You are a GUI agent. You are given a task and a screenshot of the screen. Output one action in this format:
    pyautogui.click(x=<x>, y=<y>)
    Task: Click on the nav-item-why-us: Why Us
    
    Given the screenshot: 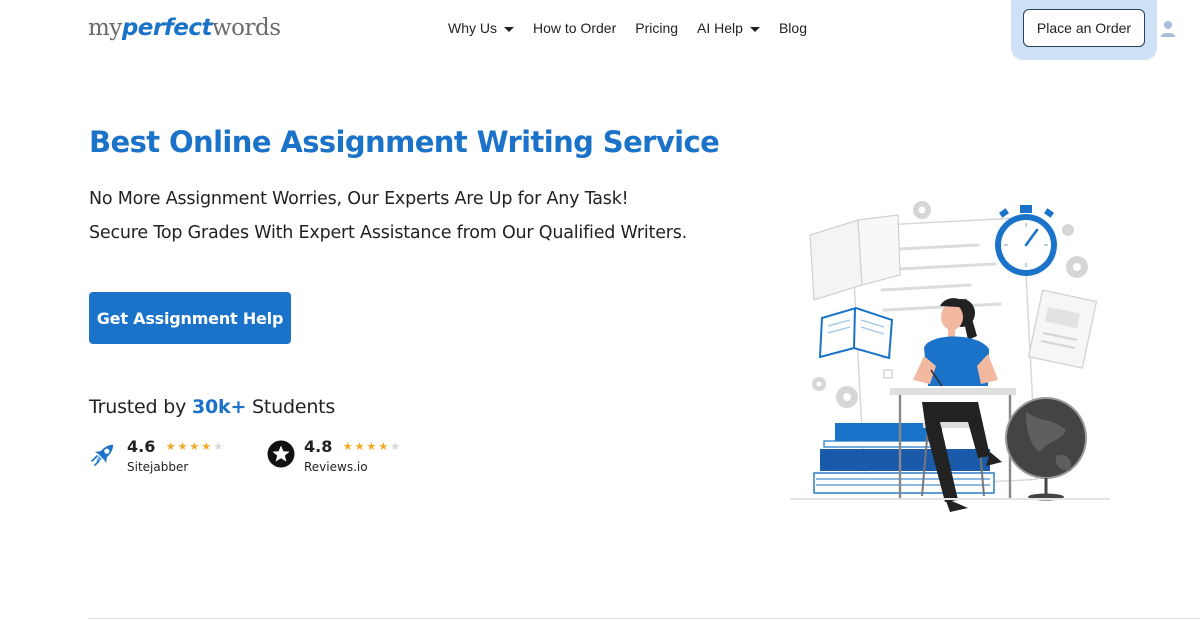 What is the action you would take?
    pyautogui.click(x=481, y=28)
    